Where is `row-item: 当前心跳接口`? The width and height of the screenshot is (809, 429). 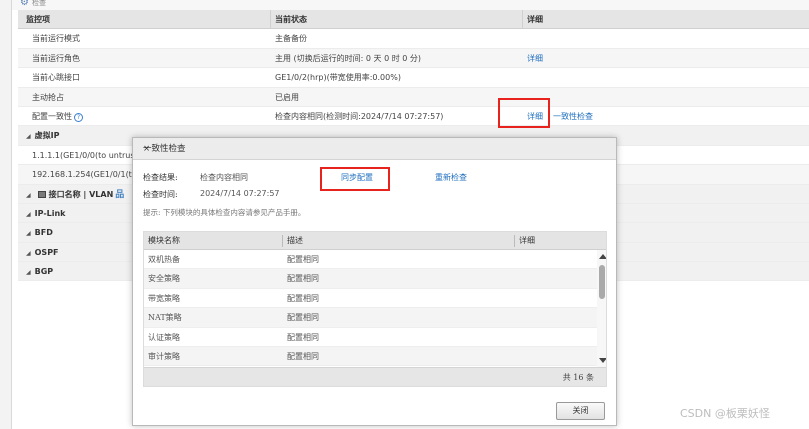
row-item: 当前心跳接口 is located at coordinates (56, 78).